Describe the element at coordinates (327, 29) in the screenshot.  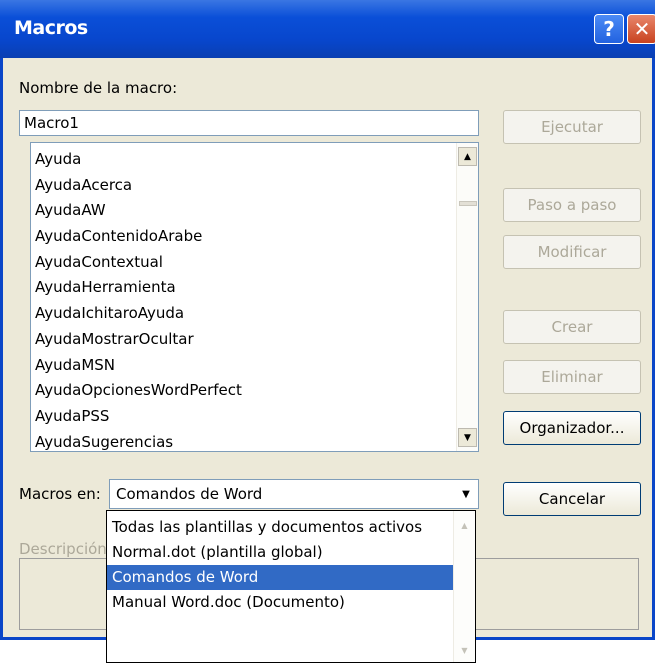
I see `title-bar: Macros ? ✕` at that location.